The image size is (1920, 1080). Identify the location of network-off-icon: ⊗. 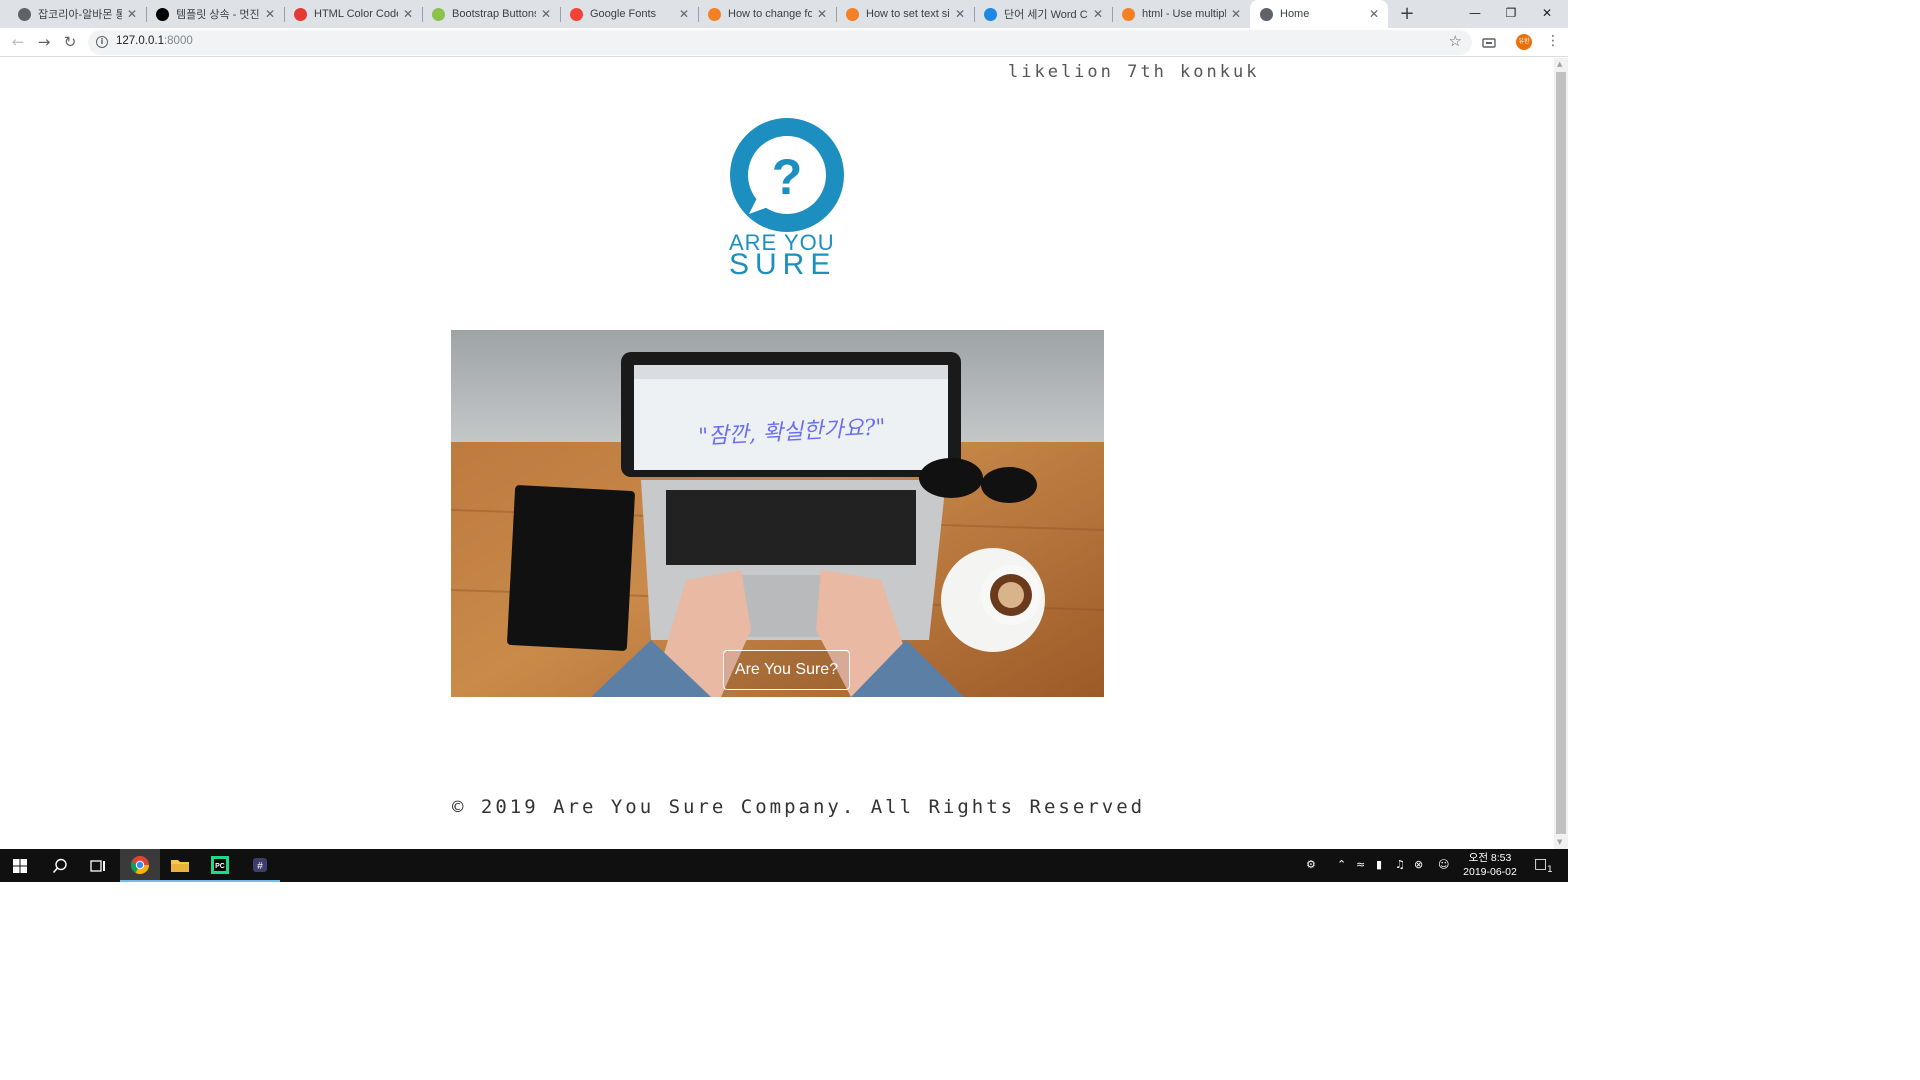
(1418, 864).